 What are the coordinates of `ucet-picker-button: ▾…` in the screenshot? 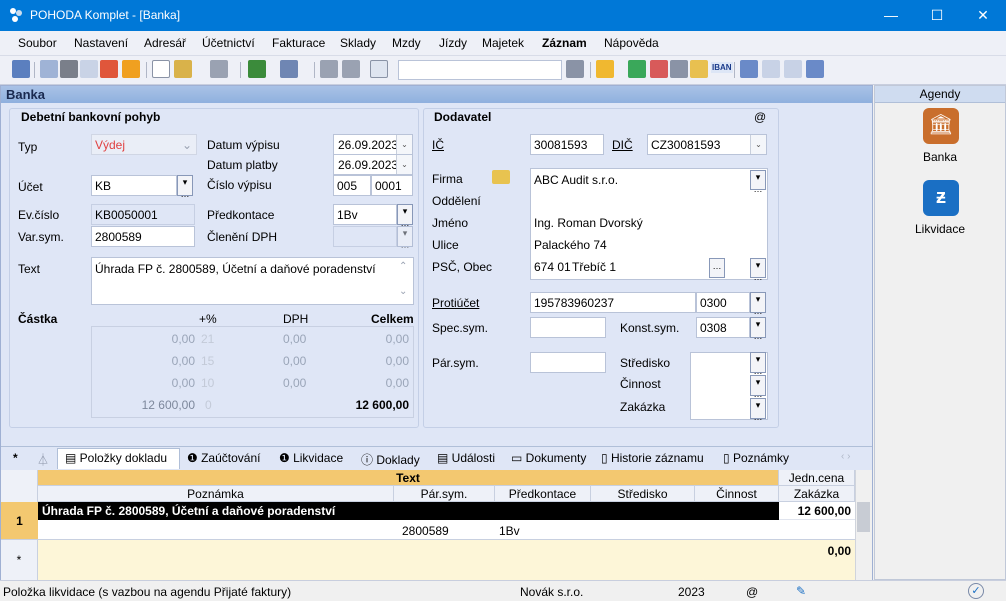 It's located at (185, 187).